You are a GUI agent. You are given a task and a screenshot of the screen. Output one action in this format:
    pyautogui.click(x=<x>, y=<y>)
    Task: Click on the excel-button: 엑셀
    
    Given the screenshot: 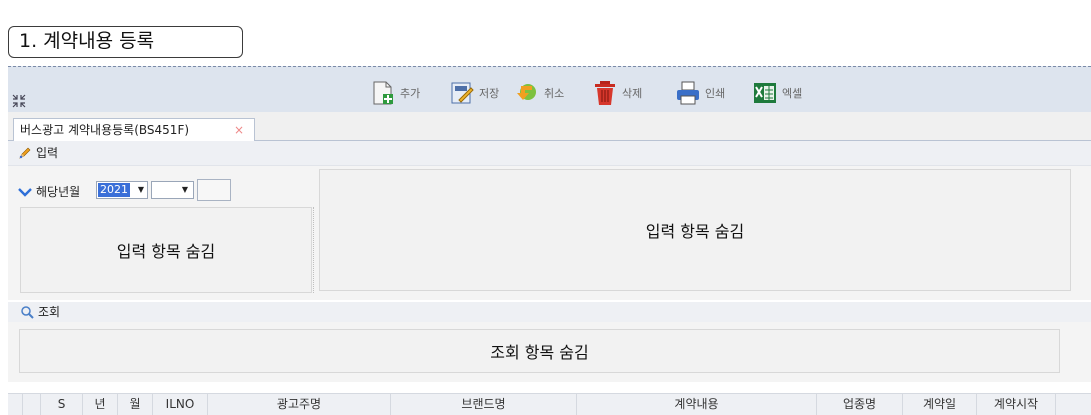 What is the action you would take?
    pyautogui.click(x=777, y=93)
    